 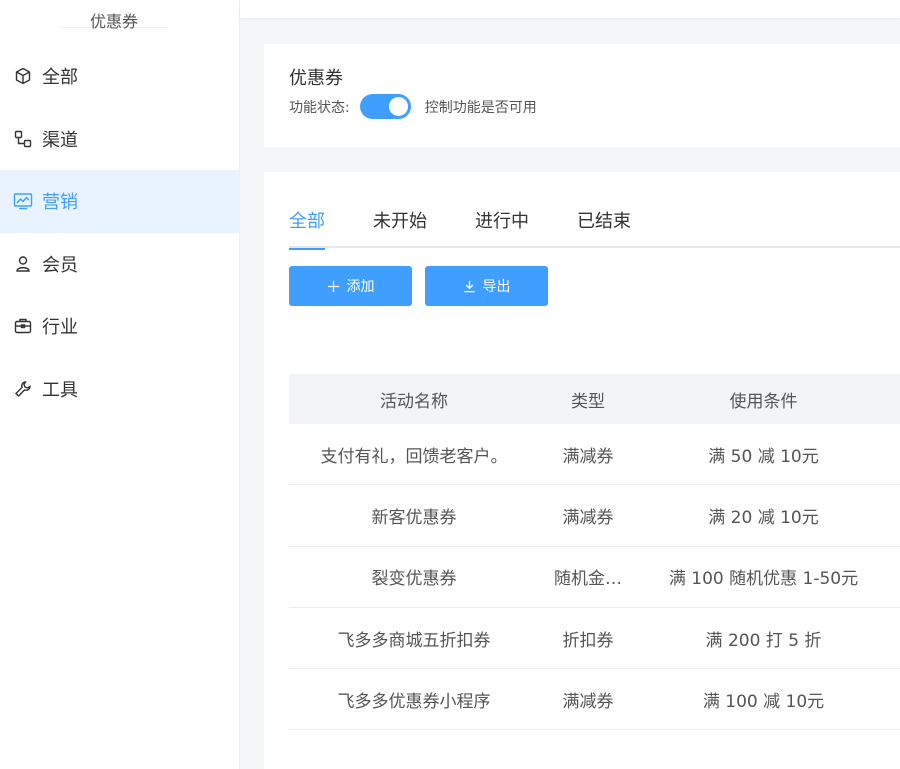 What do you see at coordinates (316, 78) in the screenshot?
I see `feature-title: 优惠券` at bounding box center [316, 78].